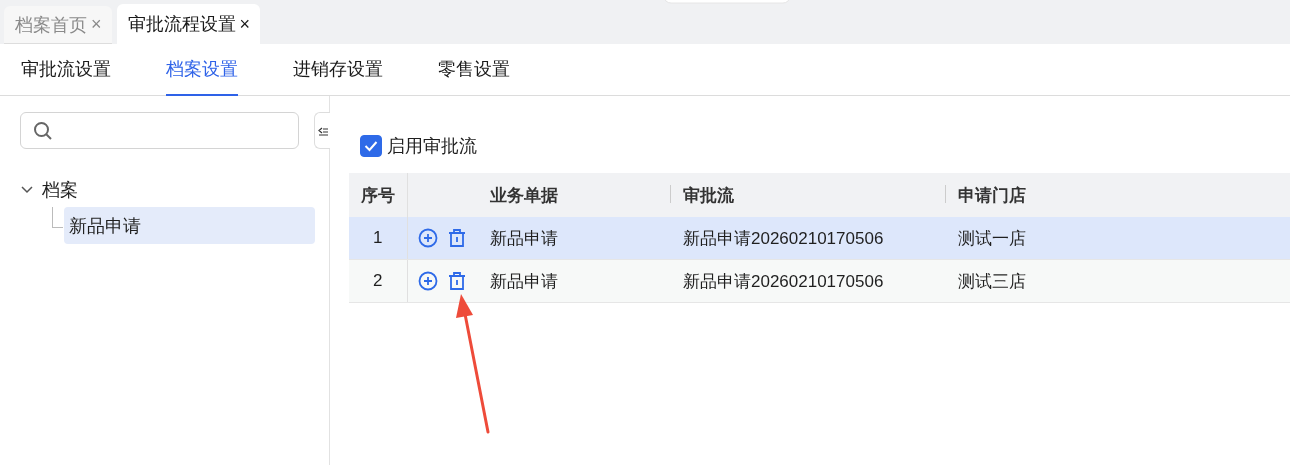 Image resolution: width=1290 pixels, height=465 pixels. I want to click on collapse-icon, so click(322, 130).